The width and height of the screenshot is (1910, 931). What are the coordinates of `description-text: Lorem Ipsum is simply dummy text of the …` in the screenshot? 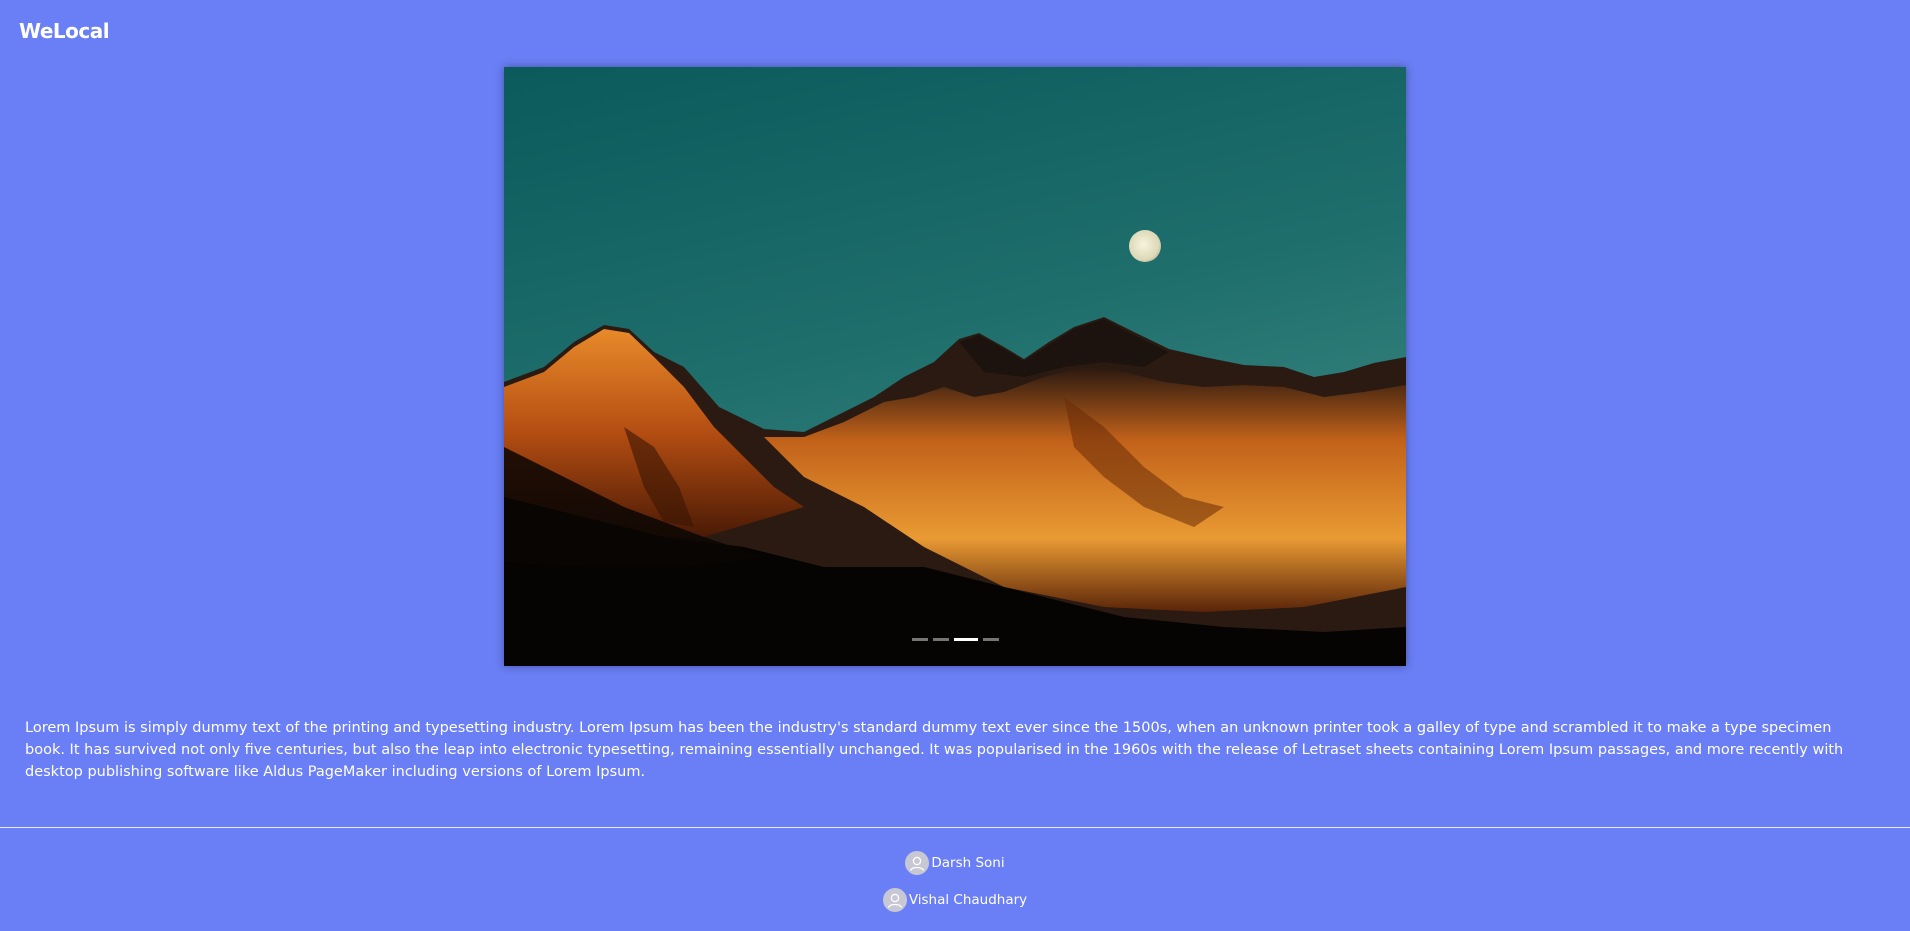 It's located at (934, 750).